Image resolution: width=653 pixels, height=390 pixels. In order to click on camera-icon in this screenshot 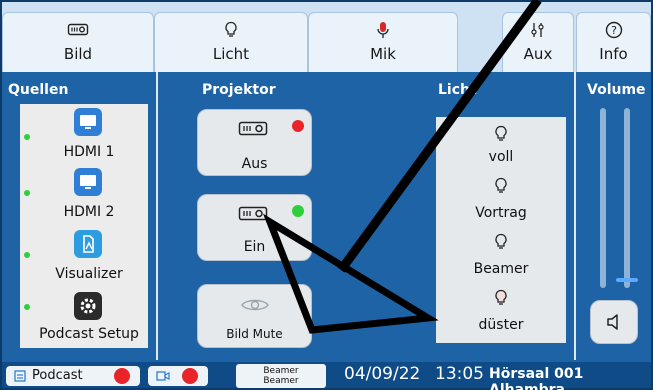, I will do `click(163, 376)`.